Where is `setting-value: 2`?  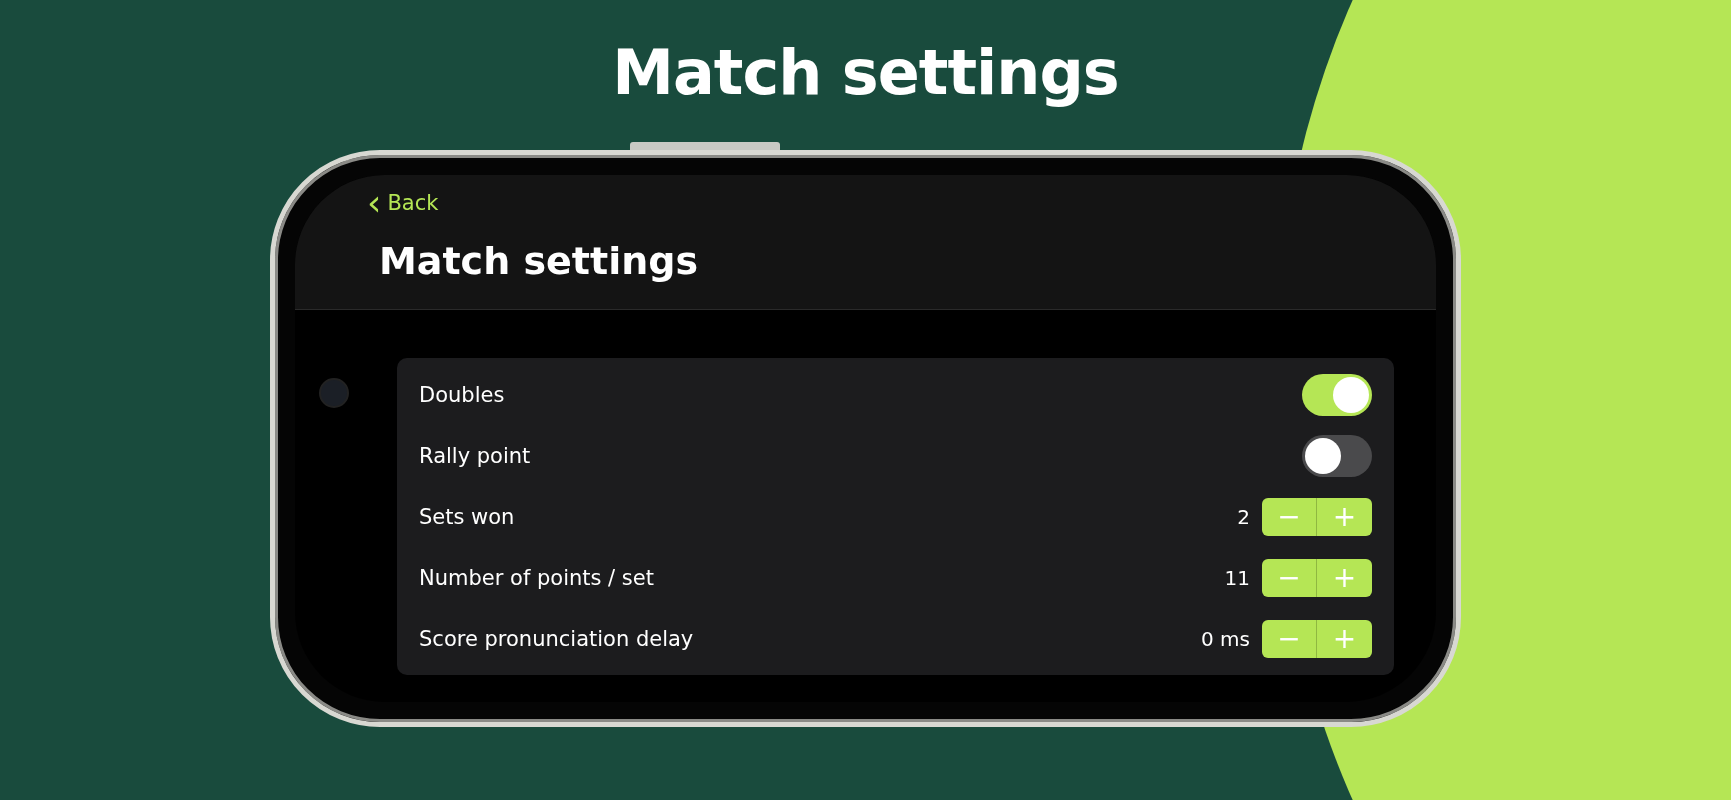 setting-value: 2 is located at coordinates (1243, 516).